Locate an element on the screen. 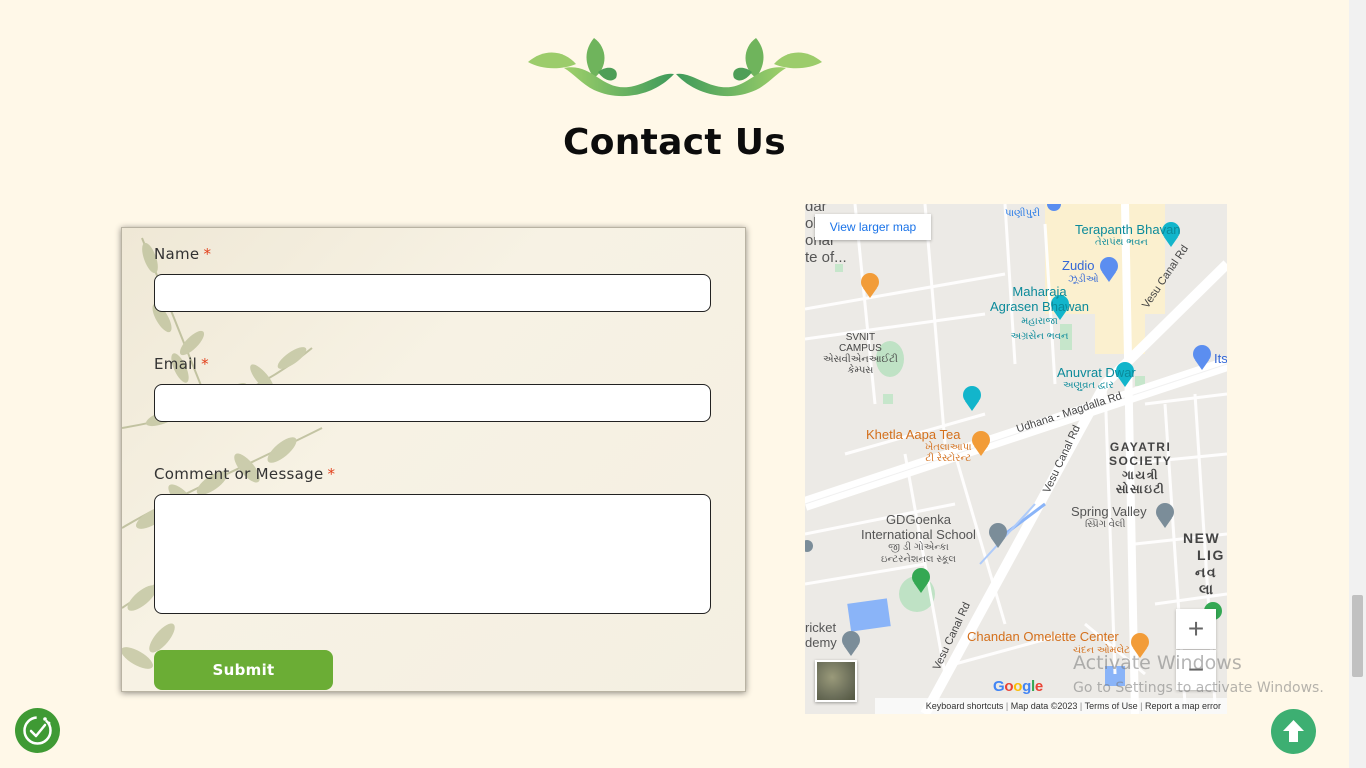 This screenshot has width=1366, height=768. scrollbar-thumb is located at coordinates (1357, 636).